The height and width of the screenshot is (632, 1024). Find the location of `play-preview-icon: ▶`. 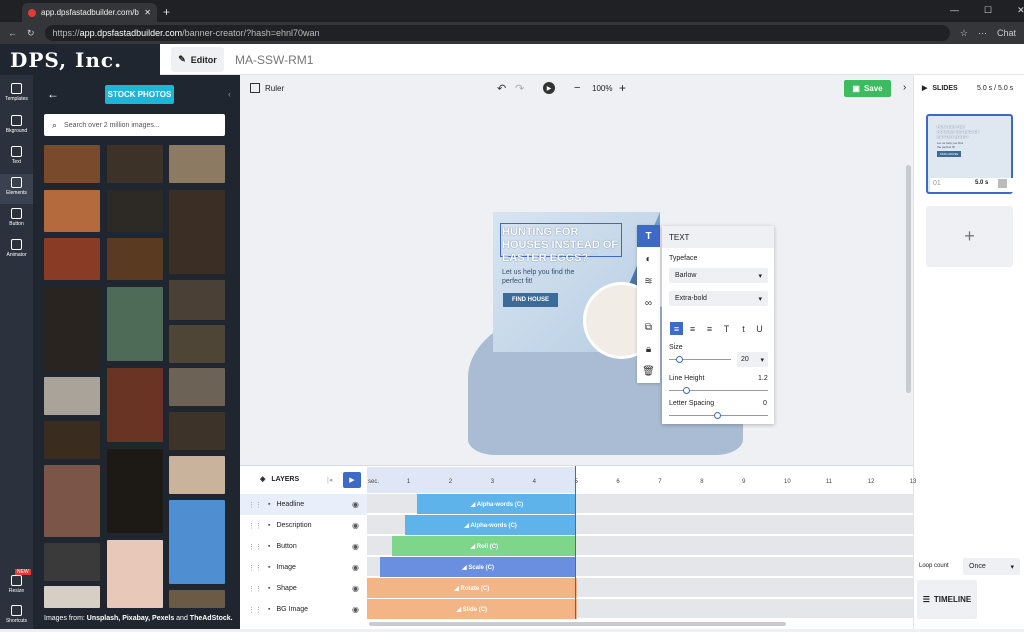

play-preview-icon: ▶ is located at coordinates (549, 88).